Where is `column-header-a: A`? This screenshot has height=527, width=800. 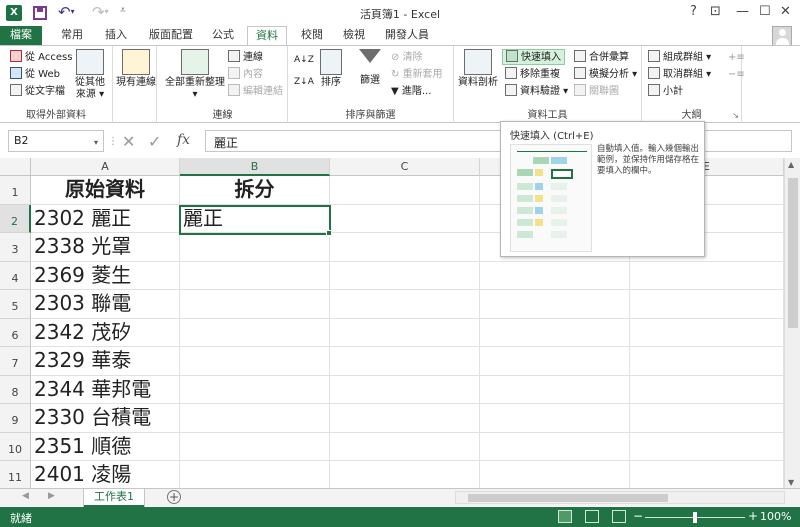
column-header-a: A is located at coordinates (105, 167).